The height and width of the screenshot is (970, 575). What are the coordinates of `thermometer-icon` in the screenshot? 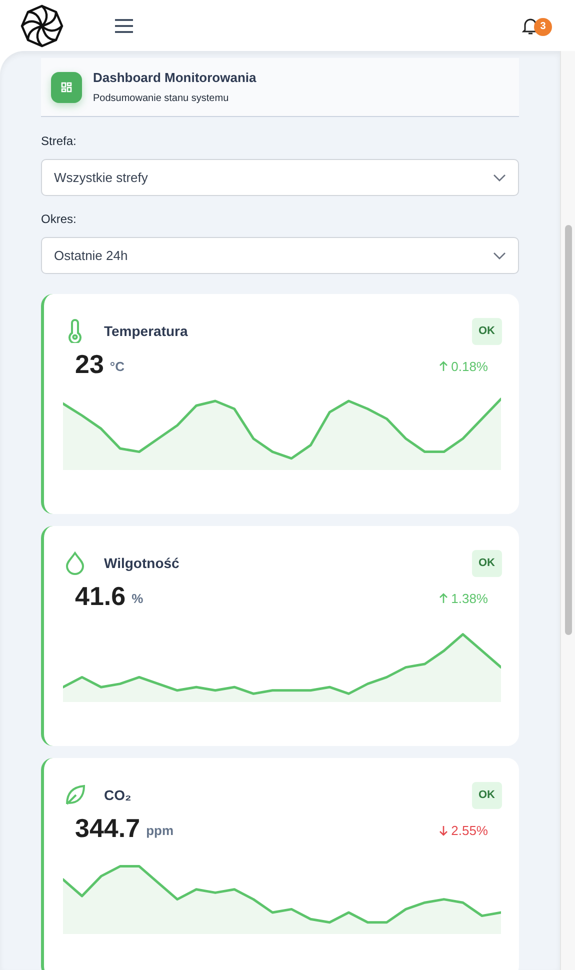 It's located at (75, 331).